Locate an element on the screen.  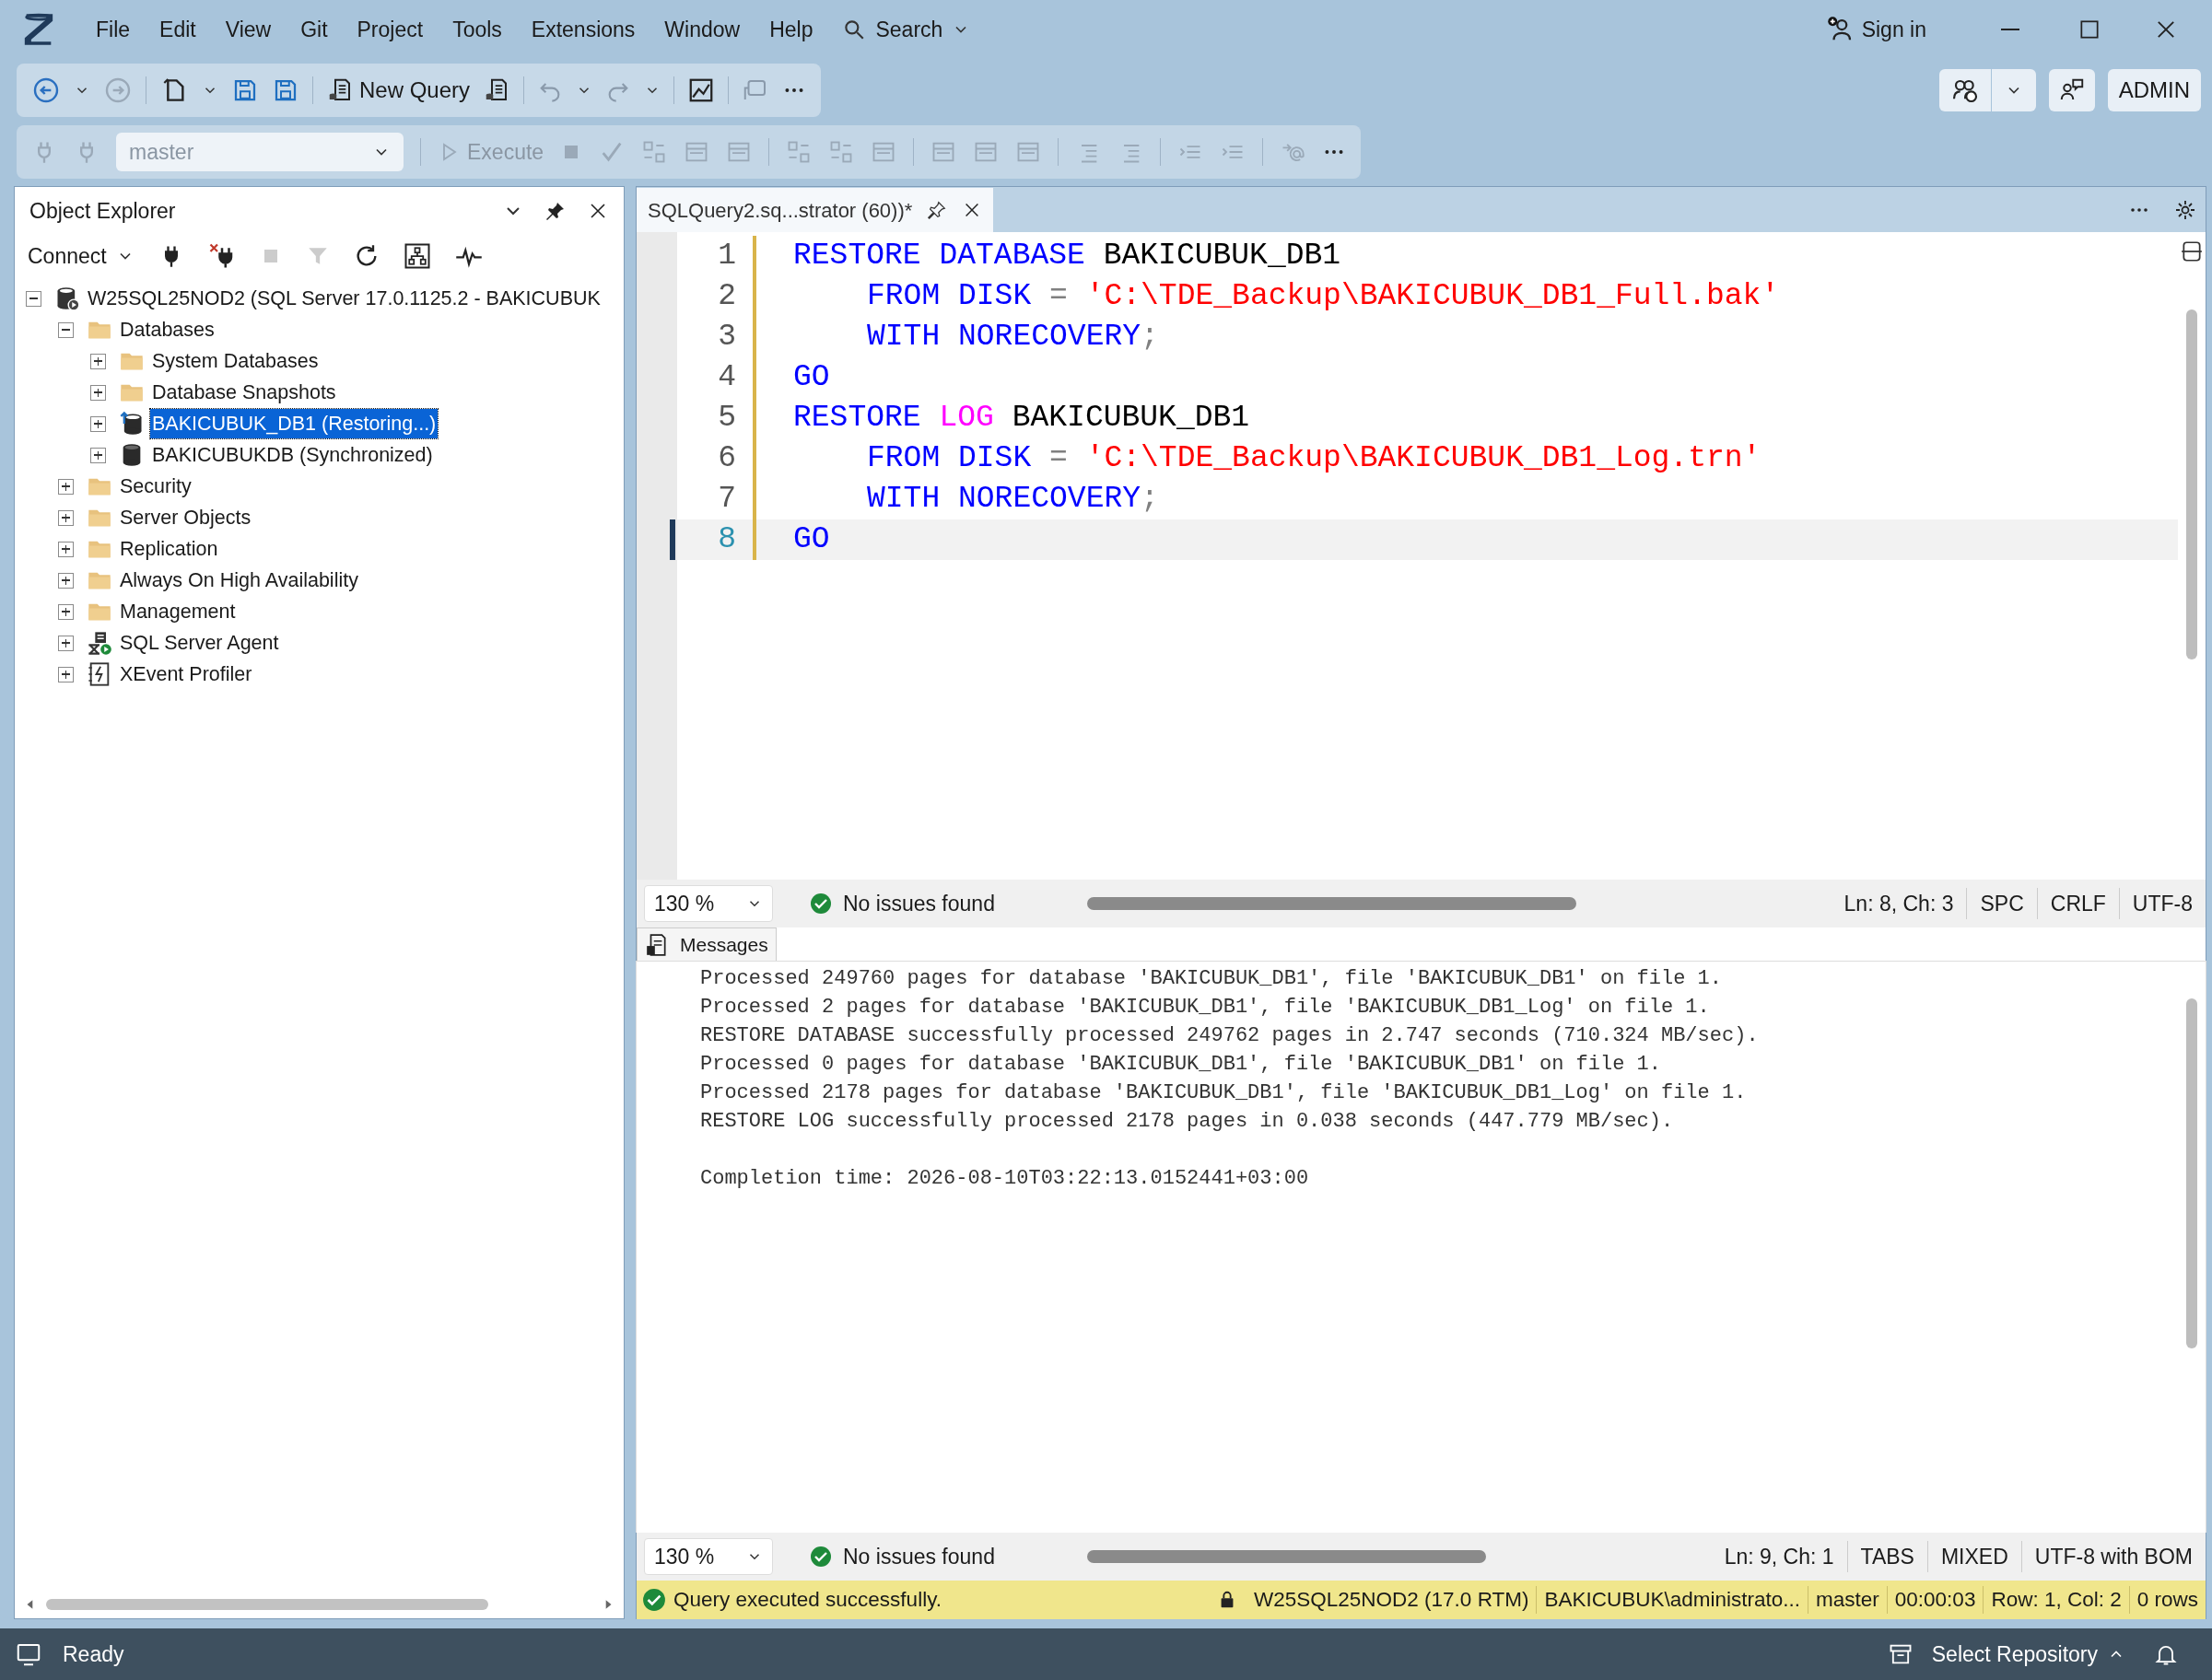
split-icon is located at coordinates (2192, 251).